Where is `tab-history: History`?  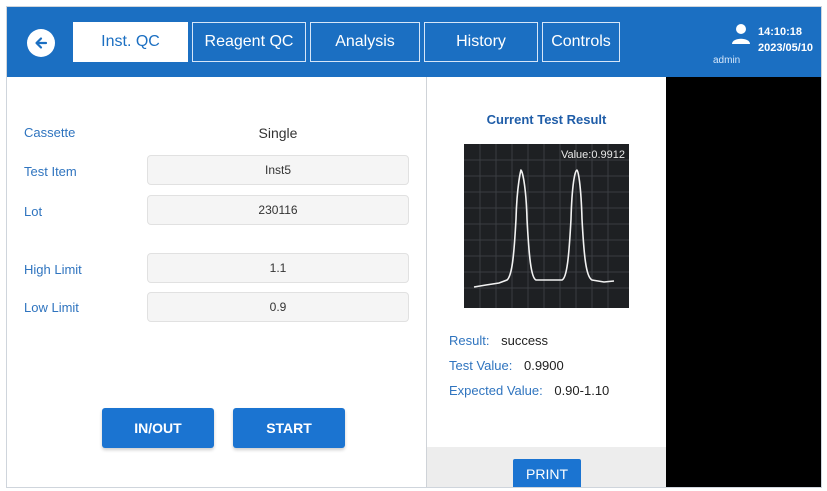 tab-history: History is located at coordinates (481, 42).